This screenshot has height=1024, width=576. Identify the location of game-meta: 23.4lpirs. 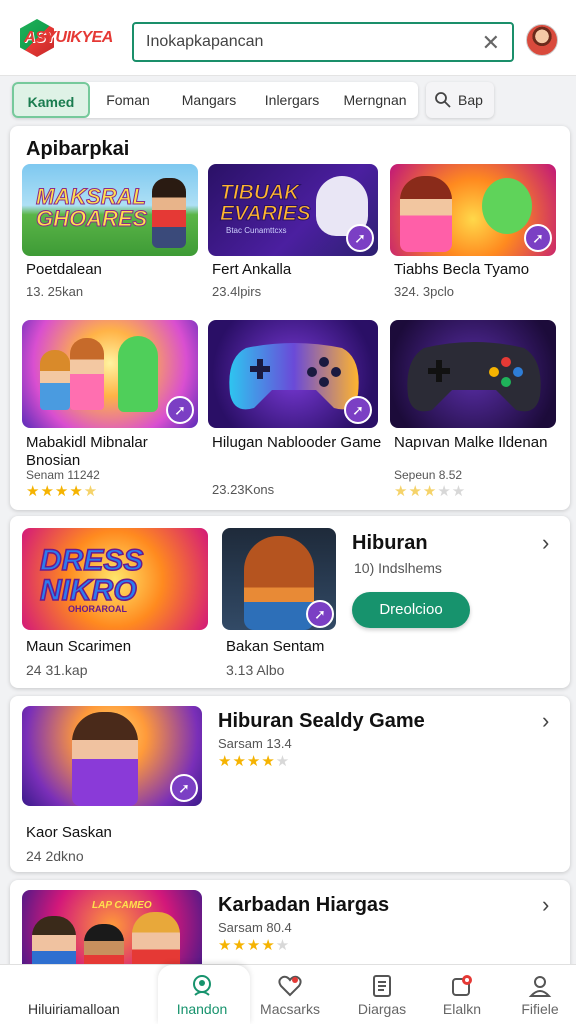
(237, 291).